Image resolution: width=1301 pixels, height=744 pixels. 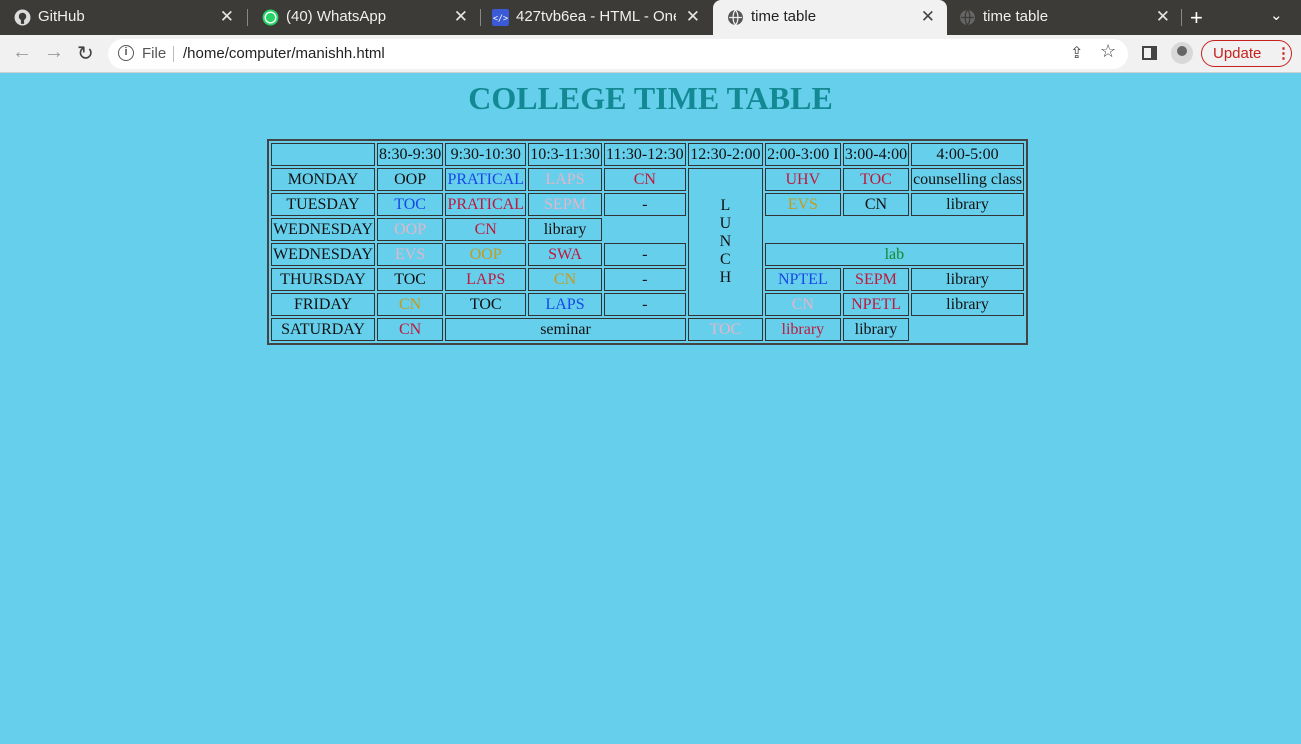 I want to click on day-cell: THURSDAY, so click(x=323, y=279).